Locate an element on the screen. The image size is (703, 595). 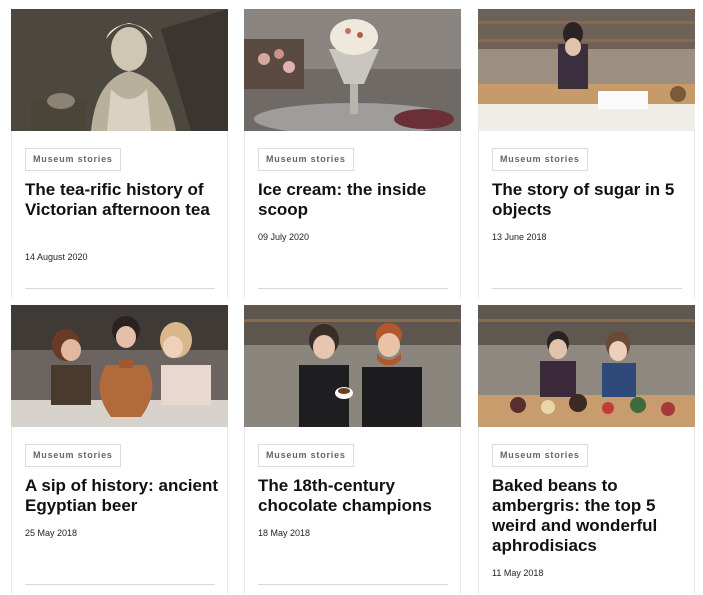
article-date: 09 July 2020 is located at coordinates (284, 237).